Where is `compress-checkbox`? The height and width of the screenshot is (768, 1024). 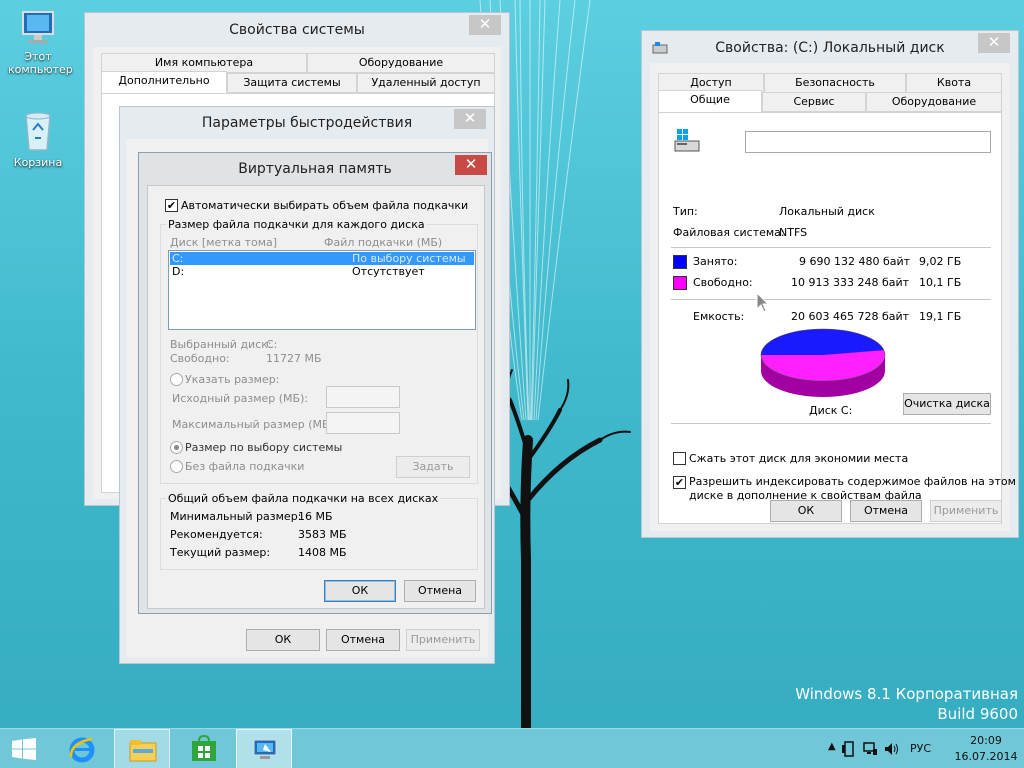
compress-checkbox is located at coordinates (679, 458).